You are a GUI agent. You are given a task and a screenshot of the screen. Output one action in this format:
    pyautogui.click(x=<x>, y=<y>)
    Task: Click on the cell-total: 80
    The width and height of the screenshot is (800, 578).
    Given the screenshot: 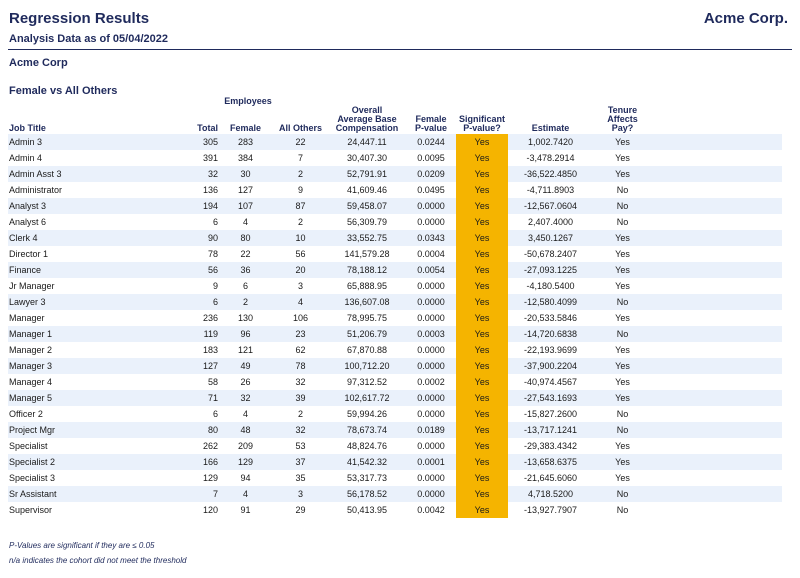 What is the action you would take?
    pyautogui.click(x=193, y=430)
    